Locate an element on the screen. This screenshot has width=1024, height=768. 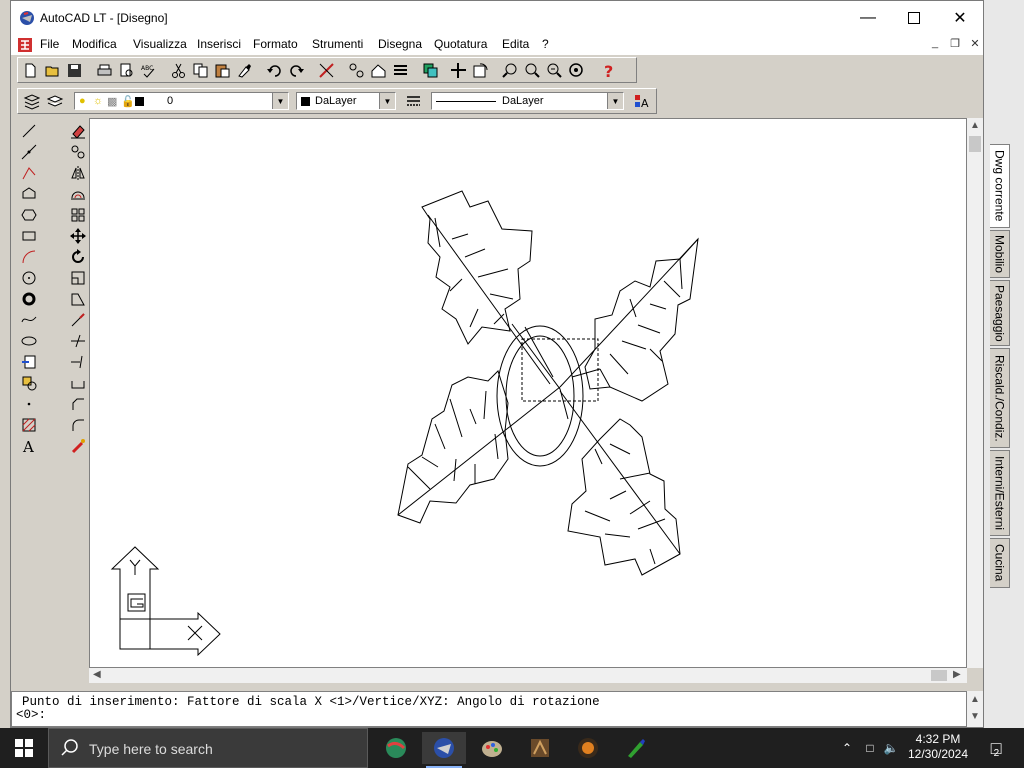
pan-button is located at coordinates (458, 70).